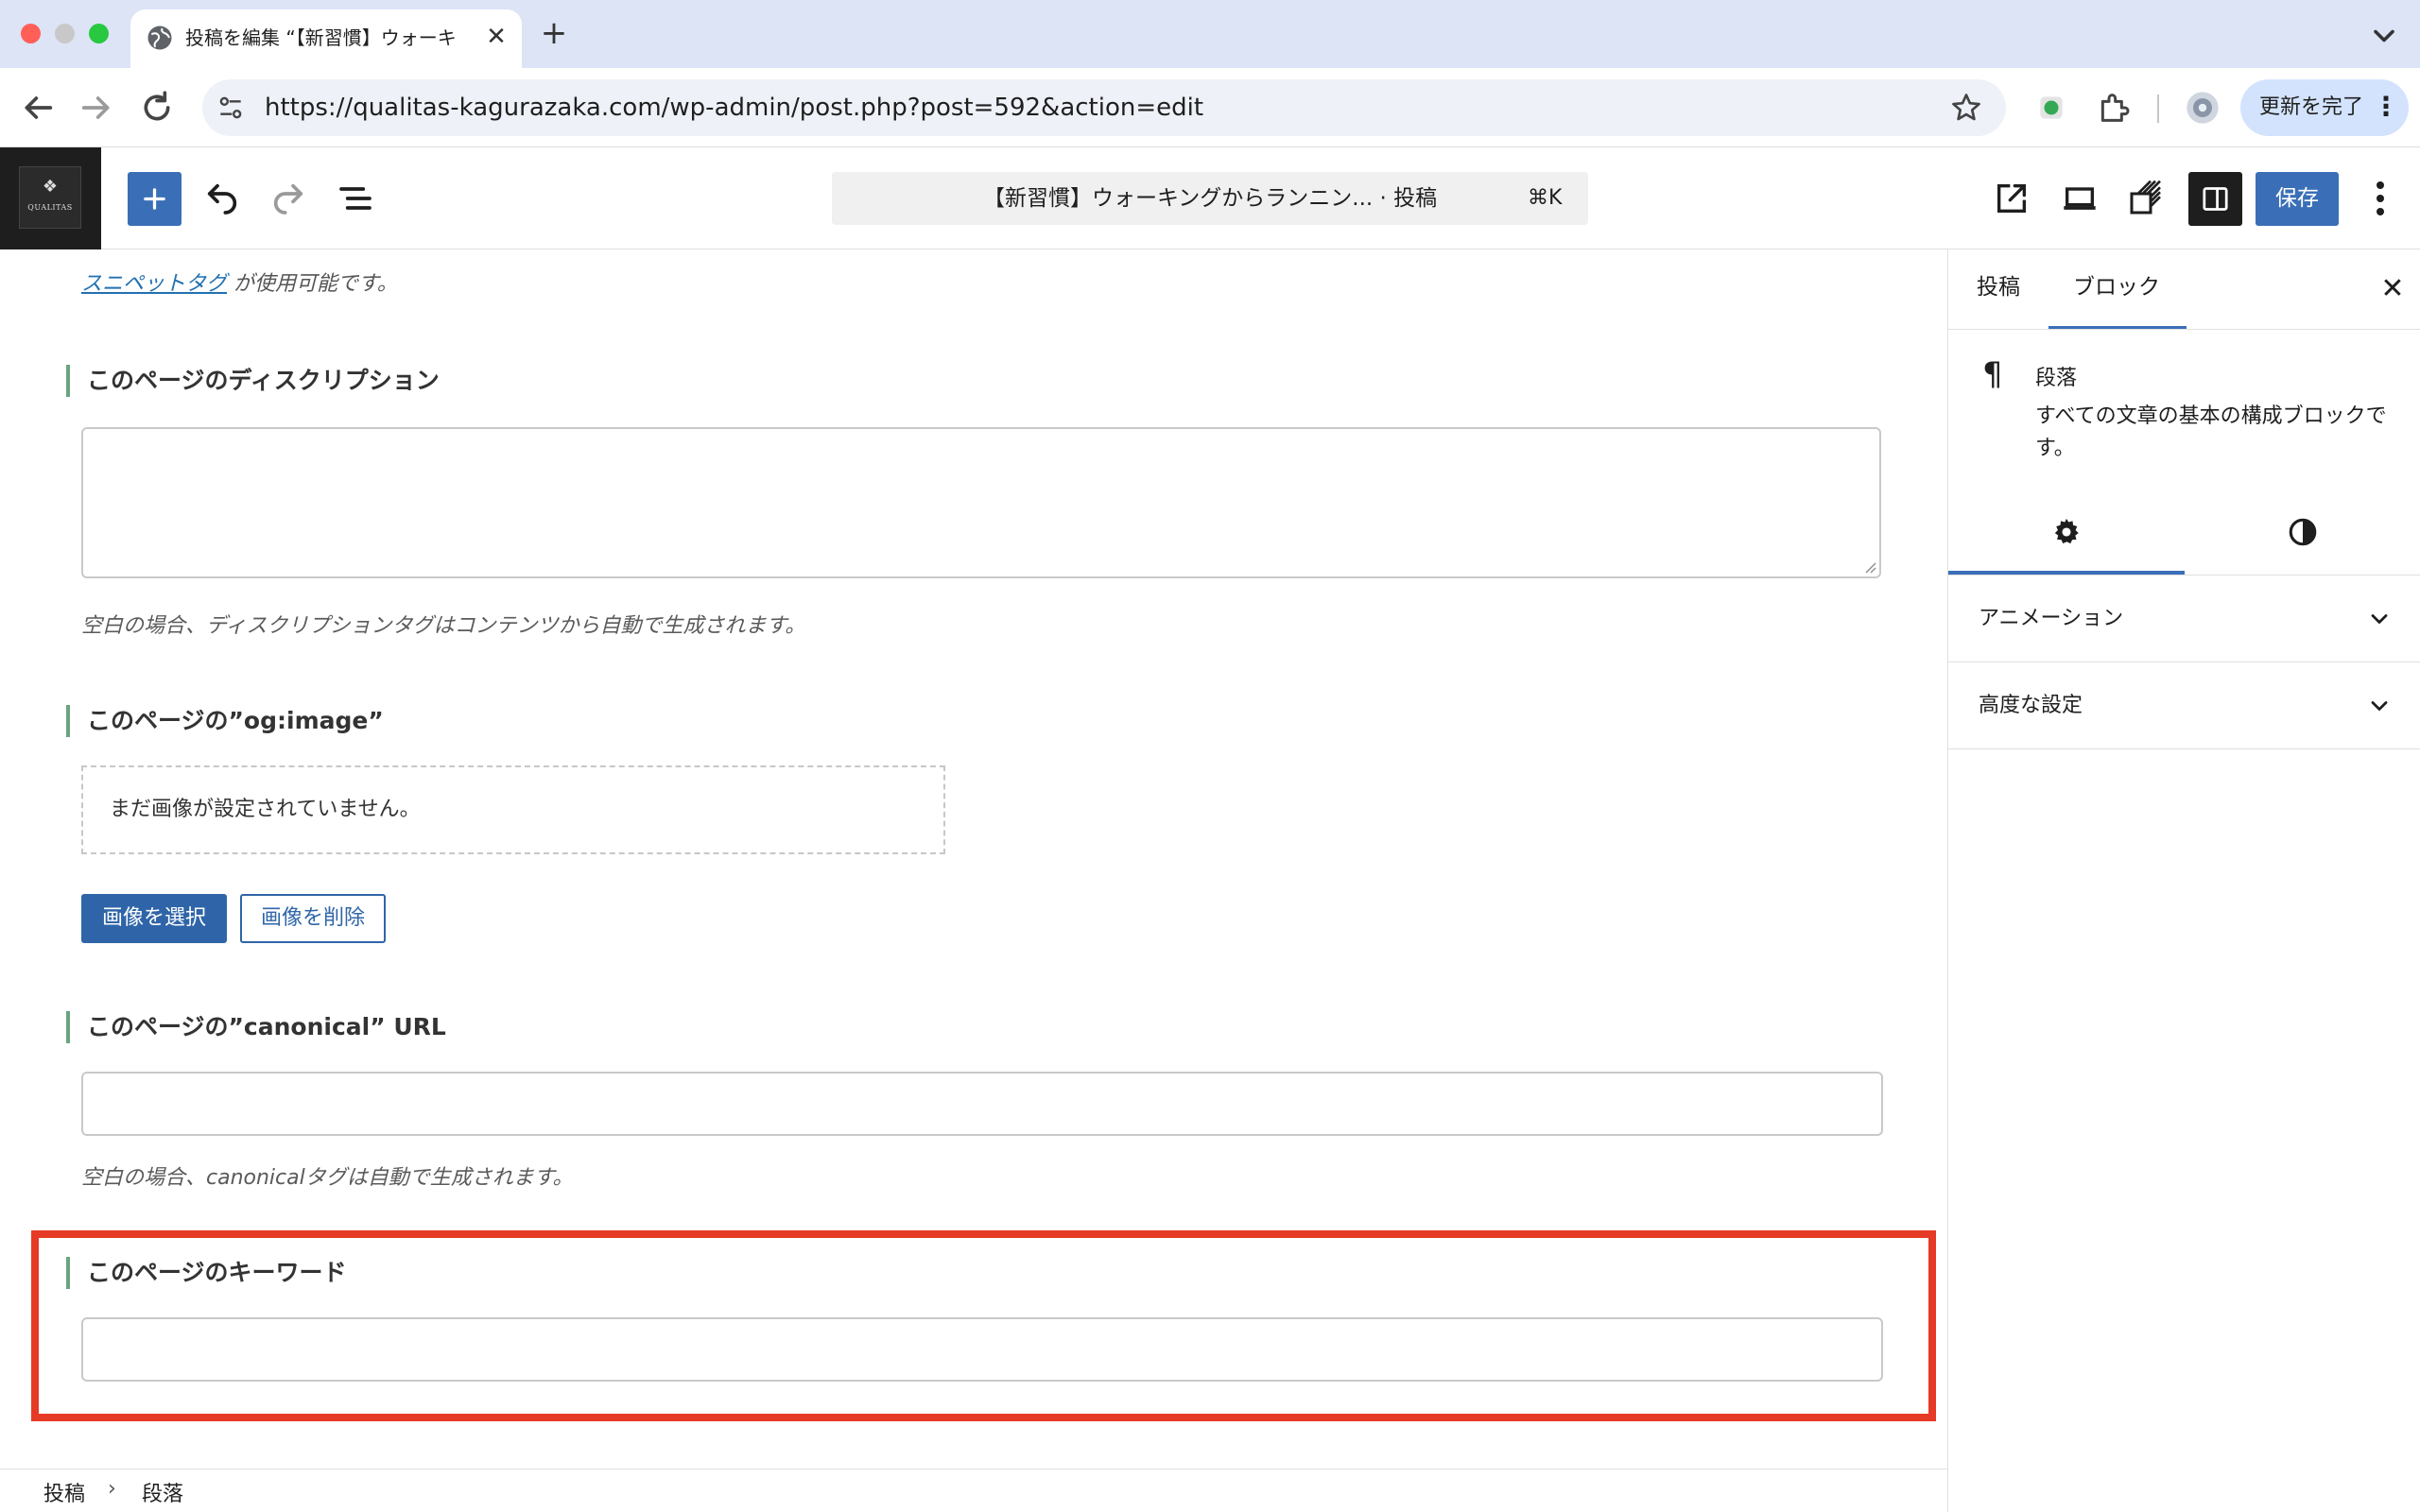 Image resolution: width=2420 pixels, height=1512 pixels. Describe the element at coordinates (1993, 374) in the screenshot. I see `paragraph-icon: ¶` at that location.